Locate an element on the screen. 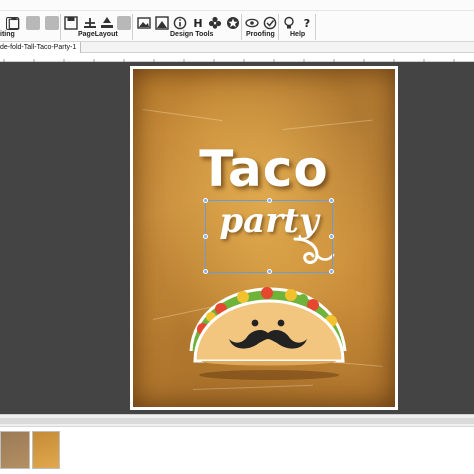 This screenshot has width=474, height=474. bulb-icon is located at coordinates (289, 23).